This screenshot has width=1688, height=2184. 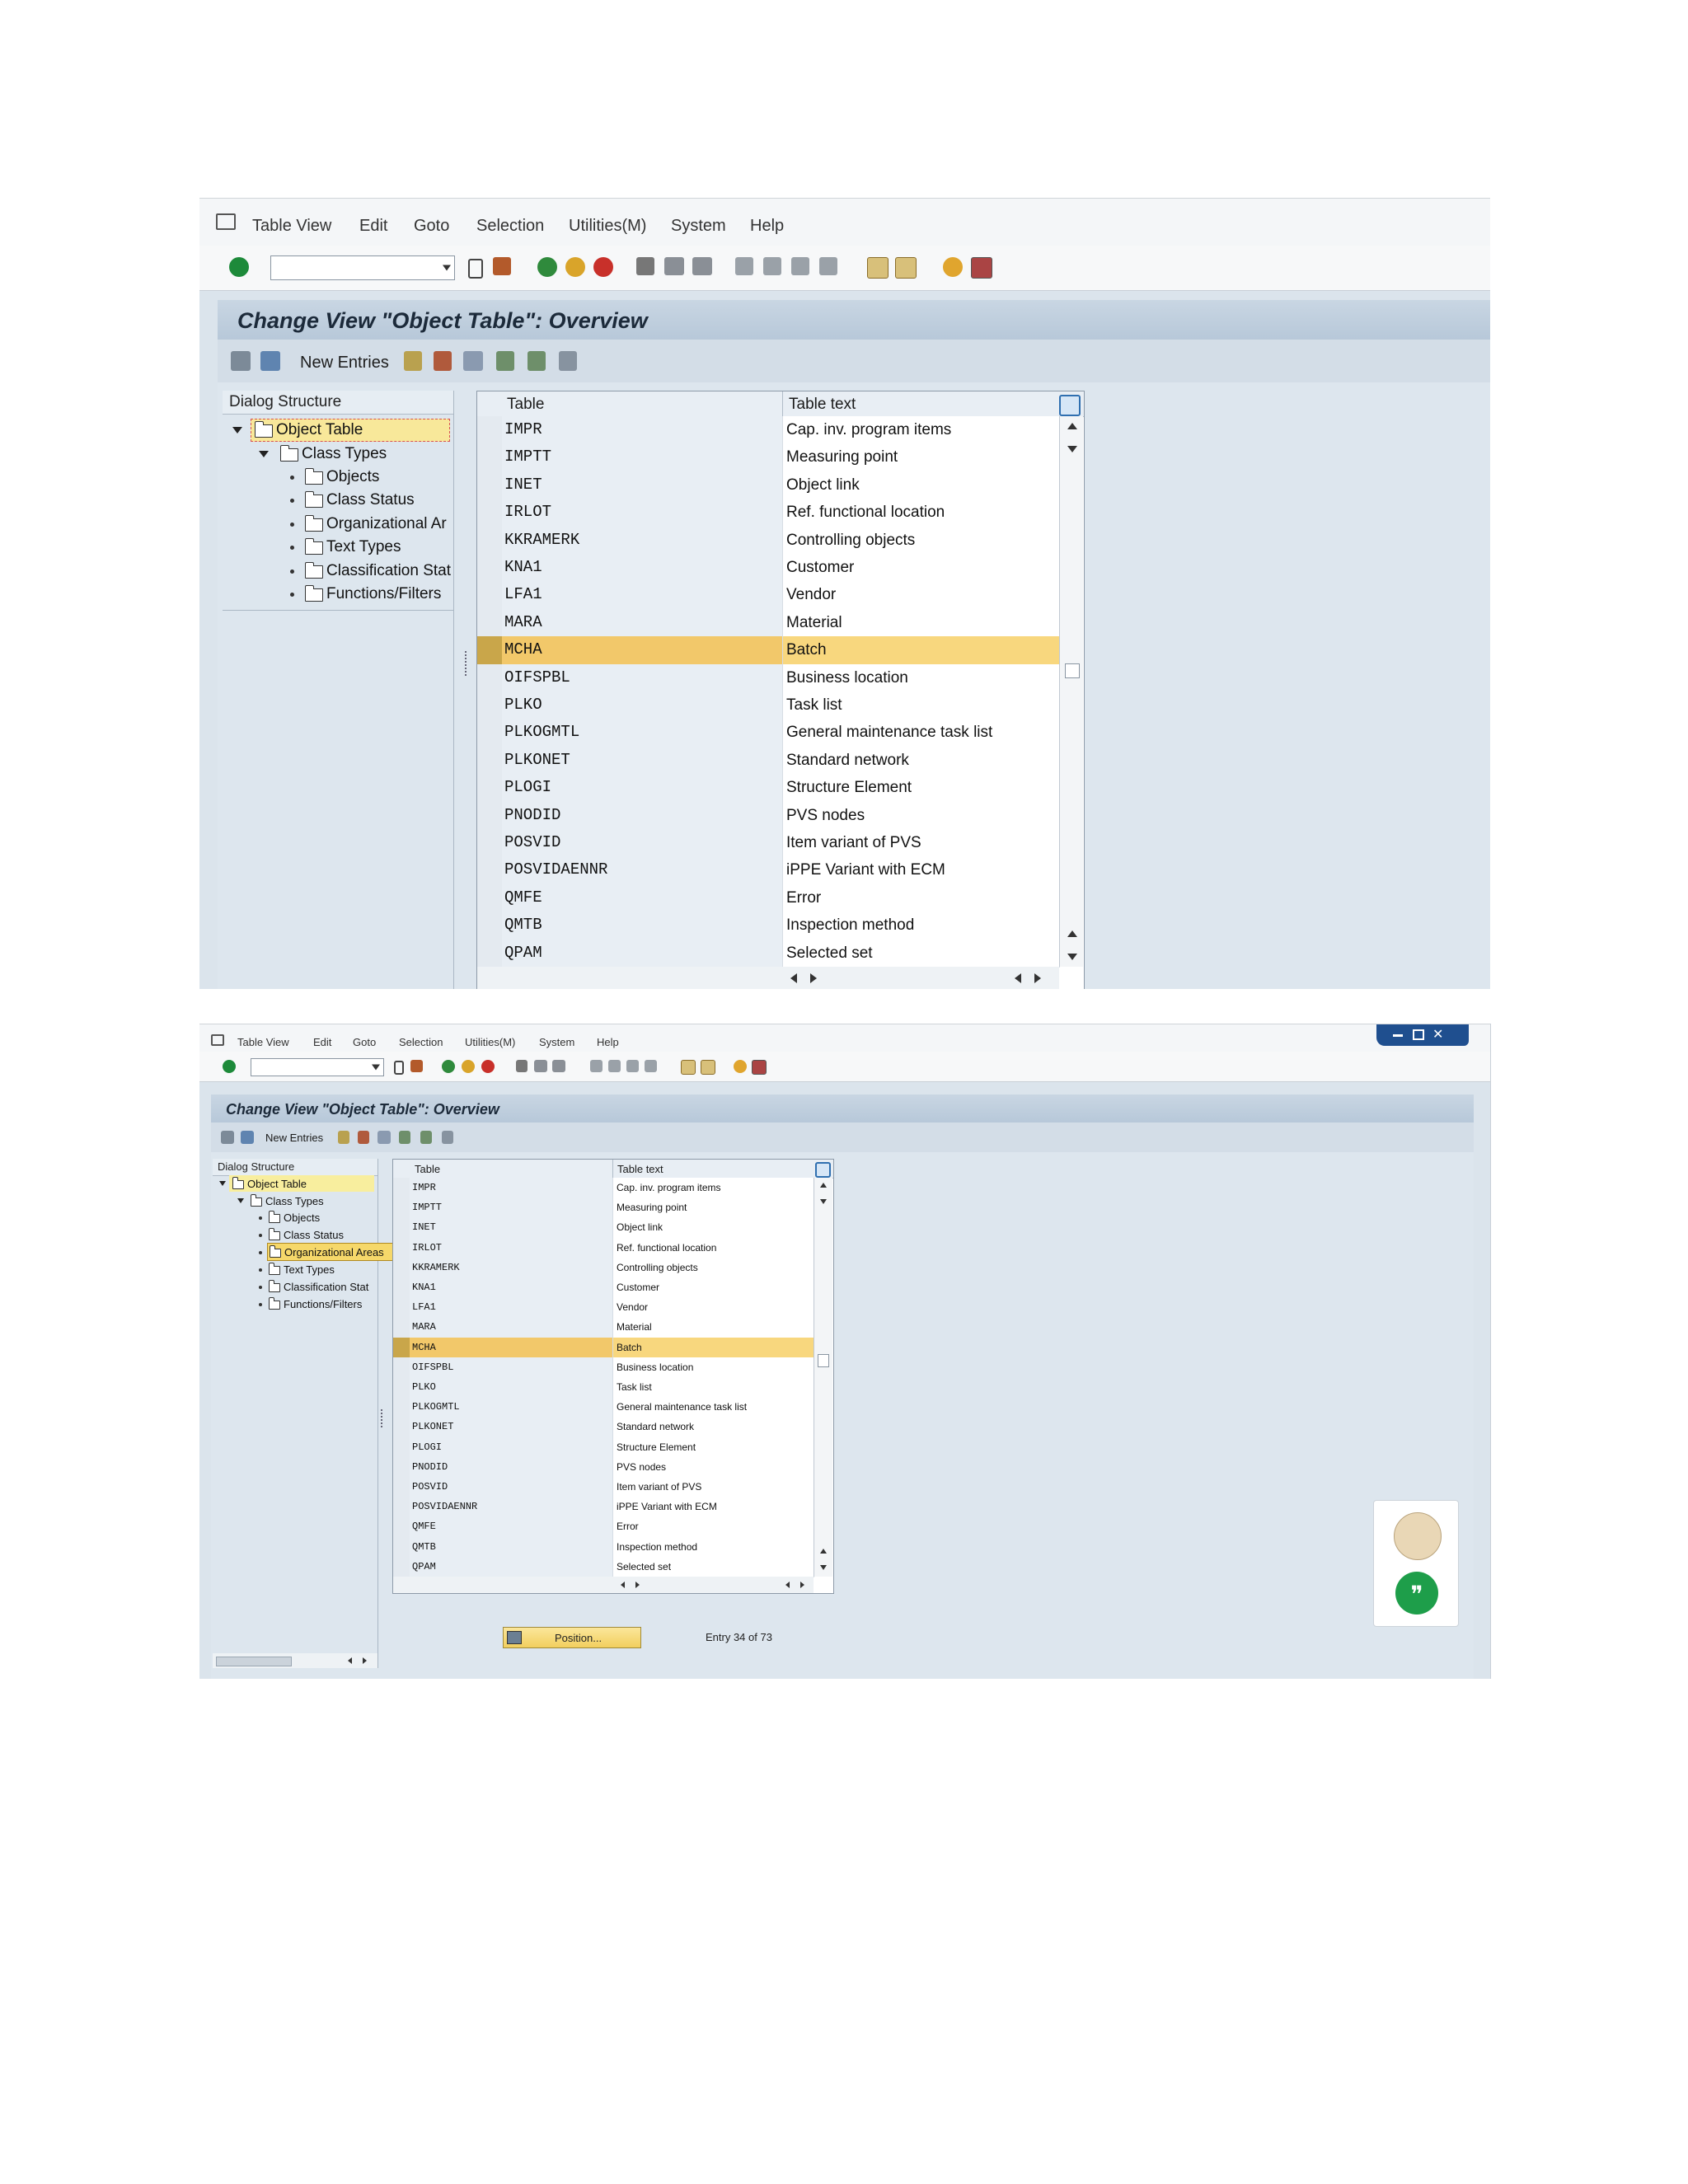 I want to click on cell-table: IRLOT, so click(x=512, y=1247).